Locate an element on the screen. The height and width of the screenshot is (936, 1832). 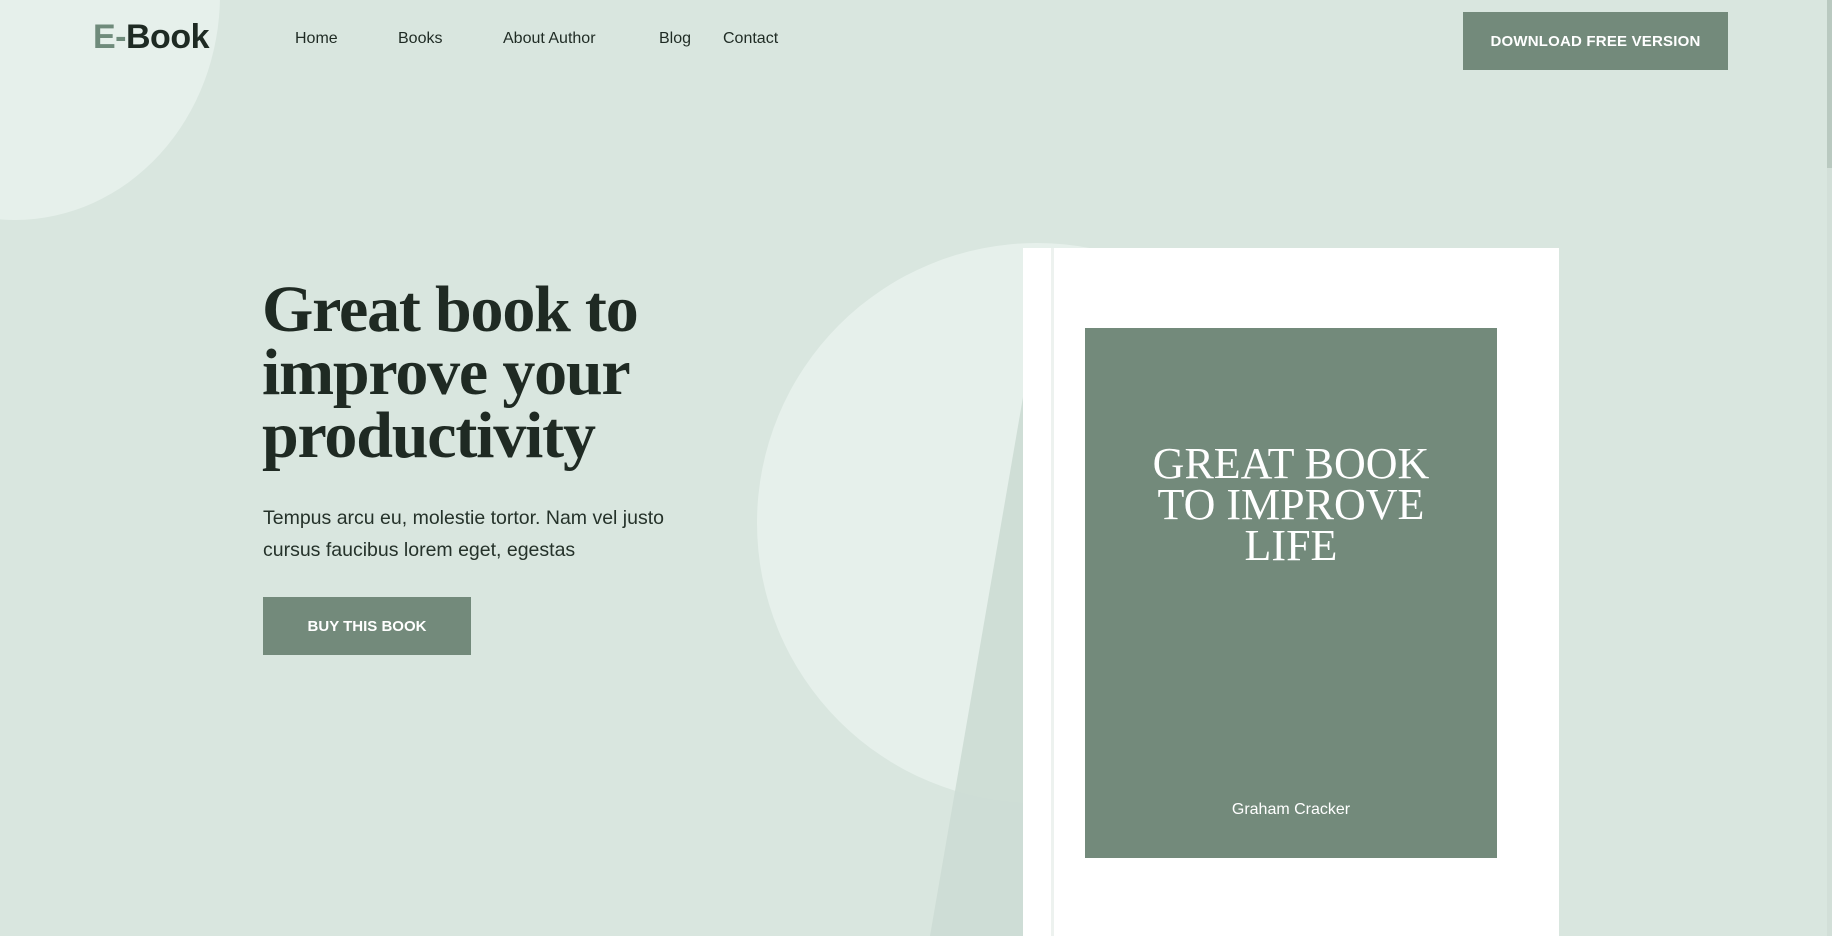
book-cover-title-line: TO IMPROVE is located at coordinates (1291, 504).